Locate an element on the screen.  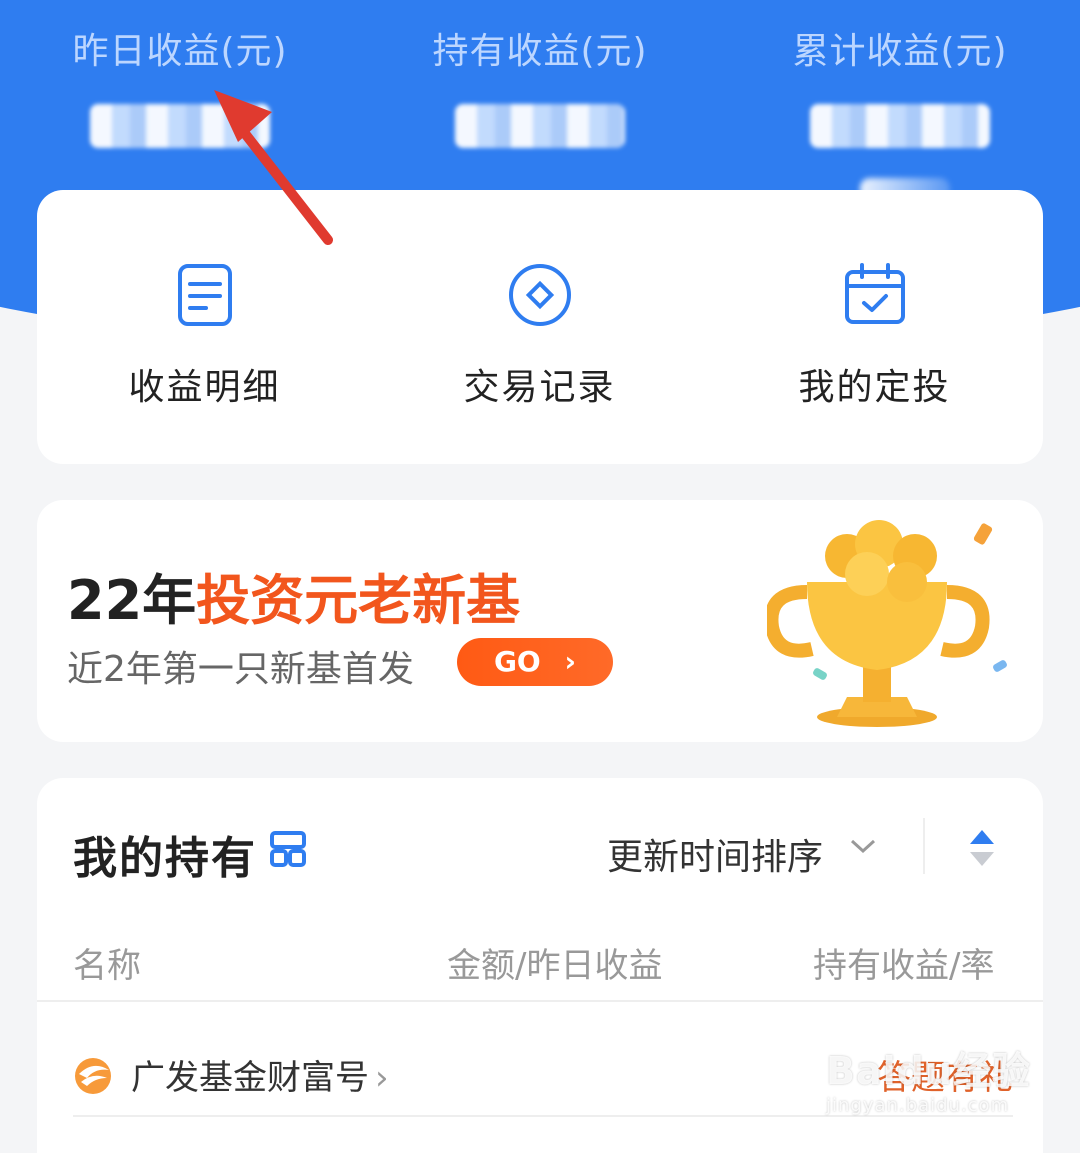
action-label: 我的定投 is located at coordinates (874, 387).